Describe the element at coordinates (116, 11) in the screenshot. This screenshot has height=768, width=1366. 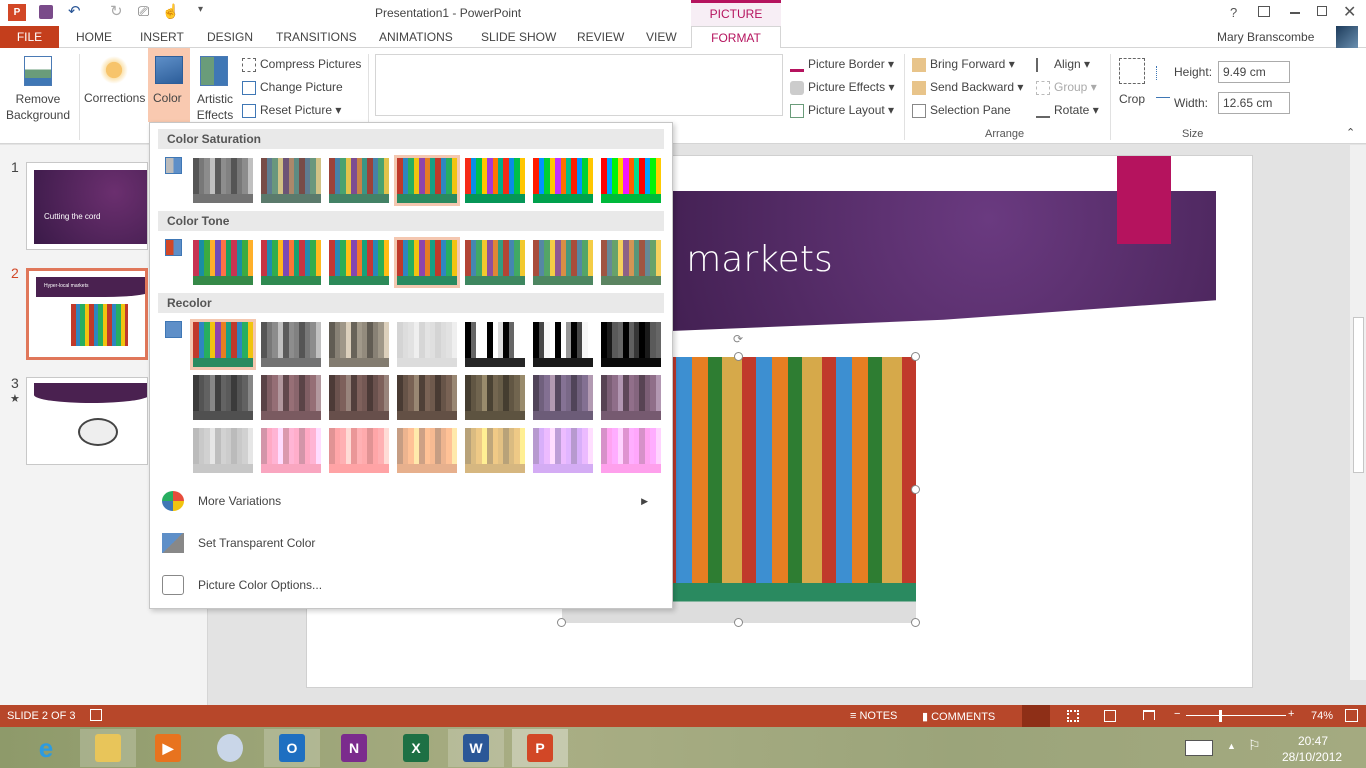
I see `redo-icon: ↻` at that location.